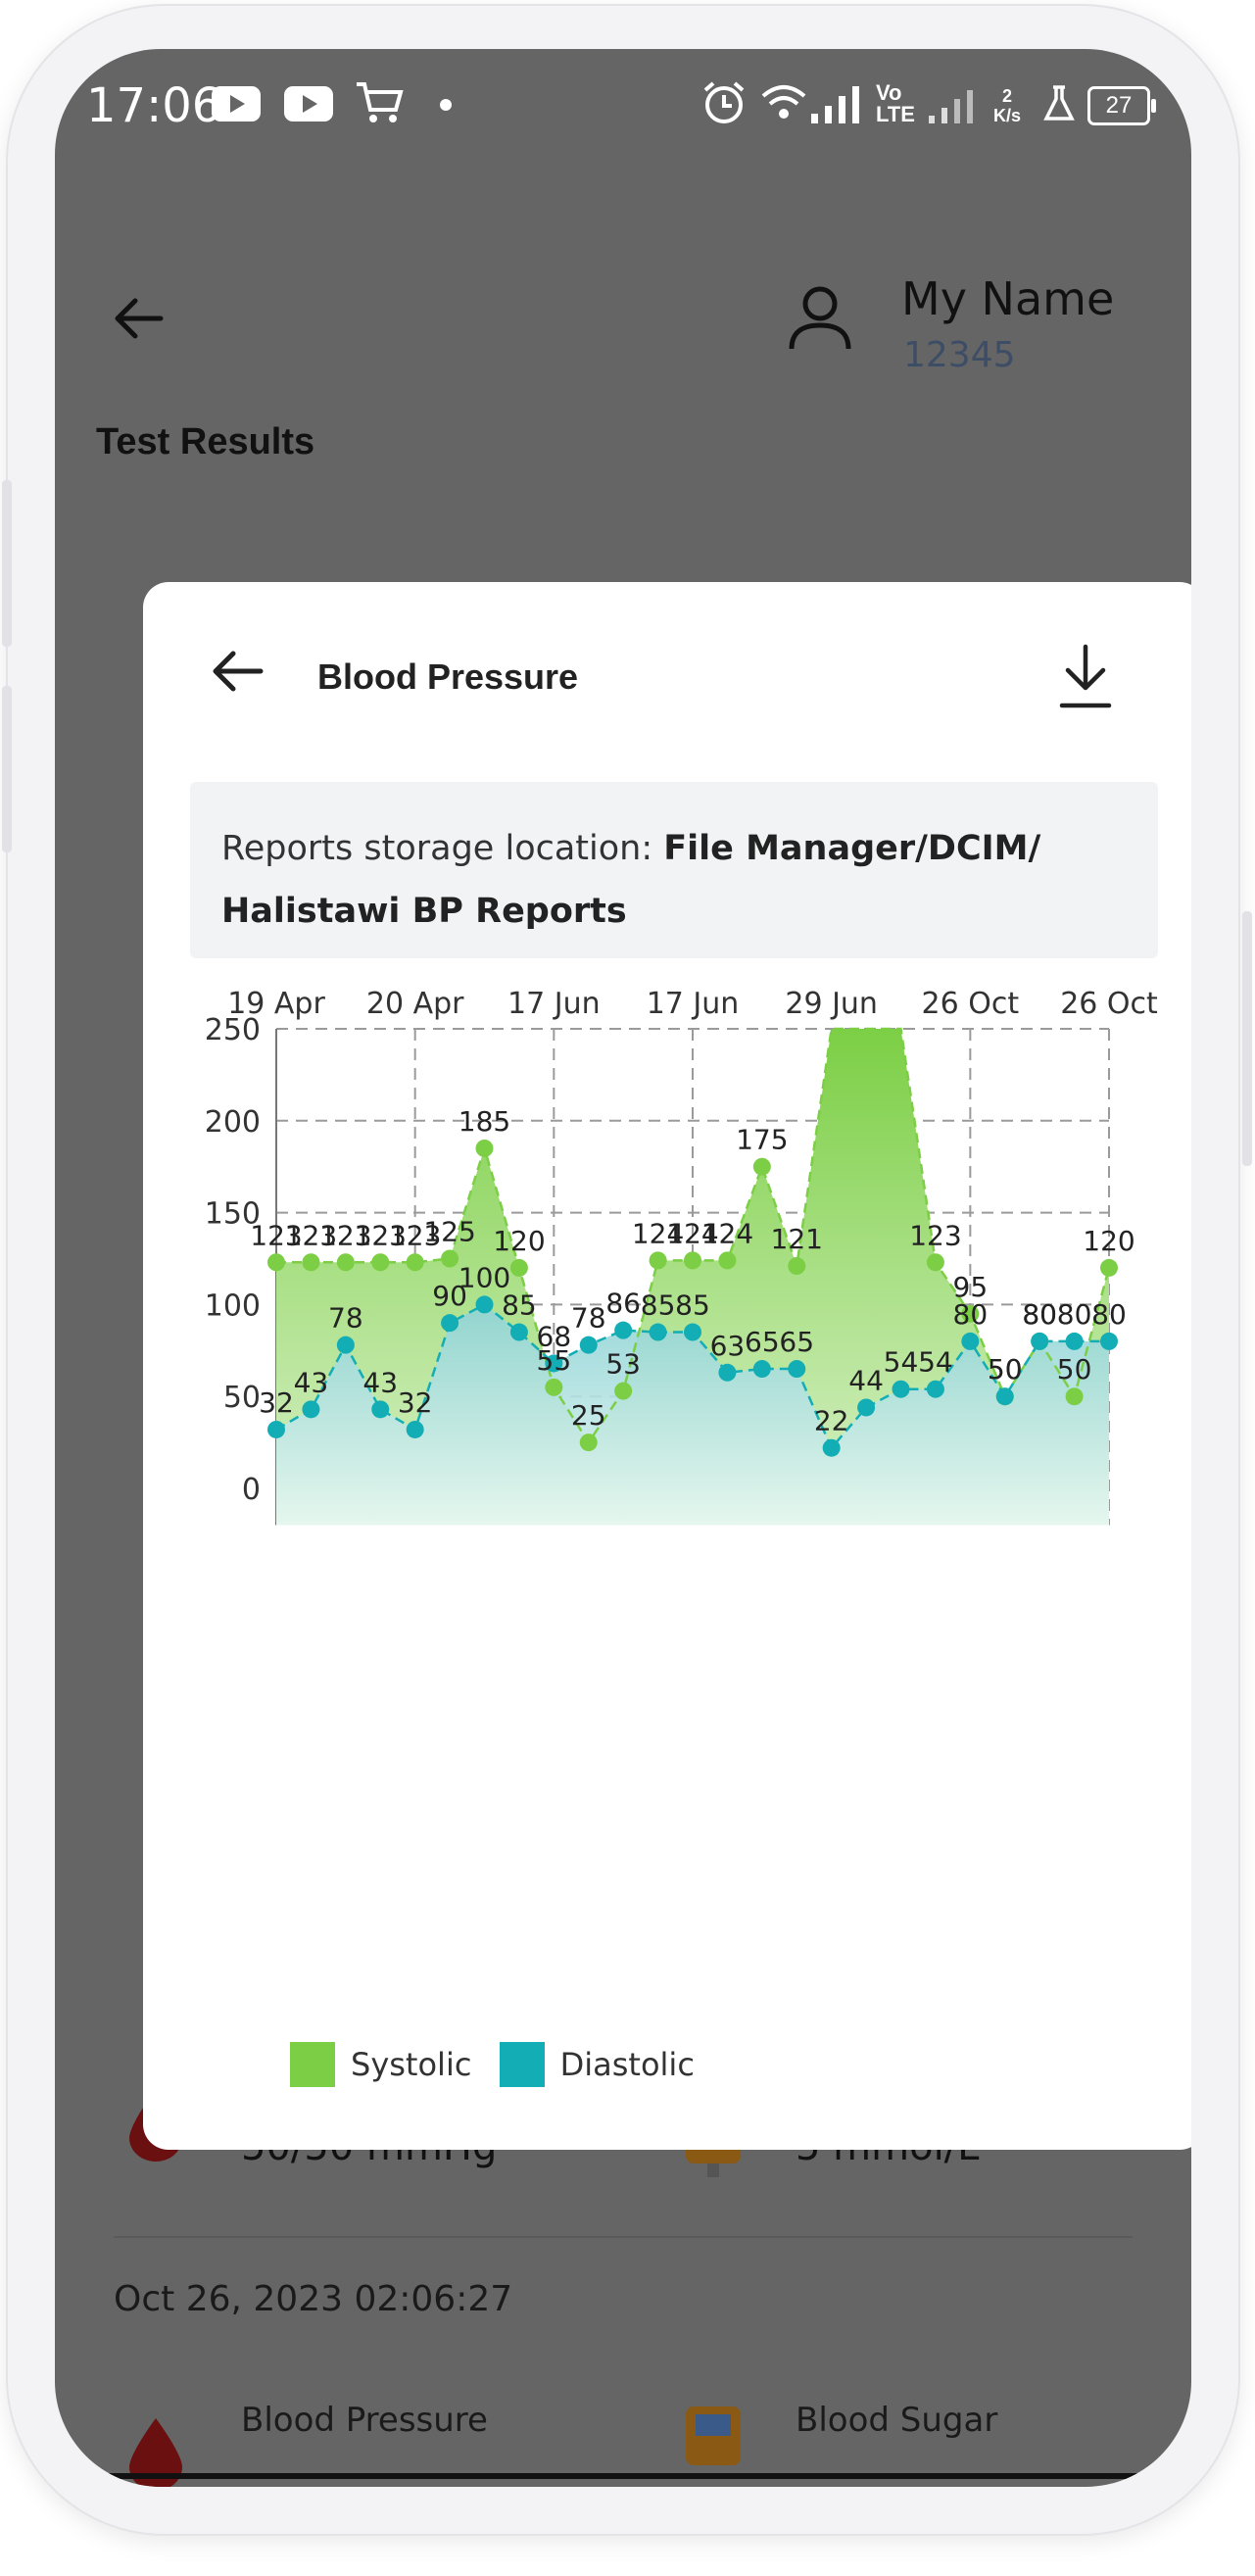 Image resolution: width=1255 pixels, height=2576 pixels. I want to click on chart-legend: Systolic Diastolic, so click(501, 2066).